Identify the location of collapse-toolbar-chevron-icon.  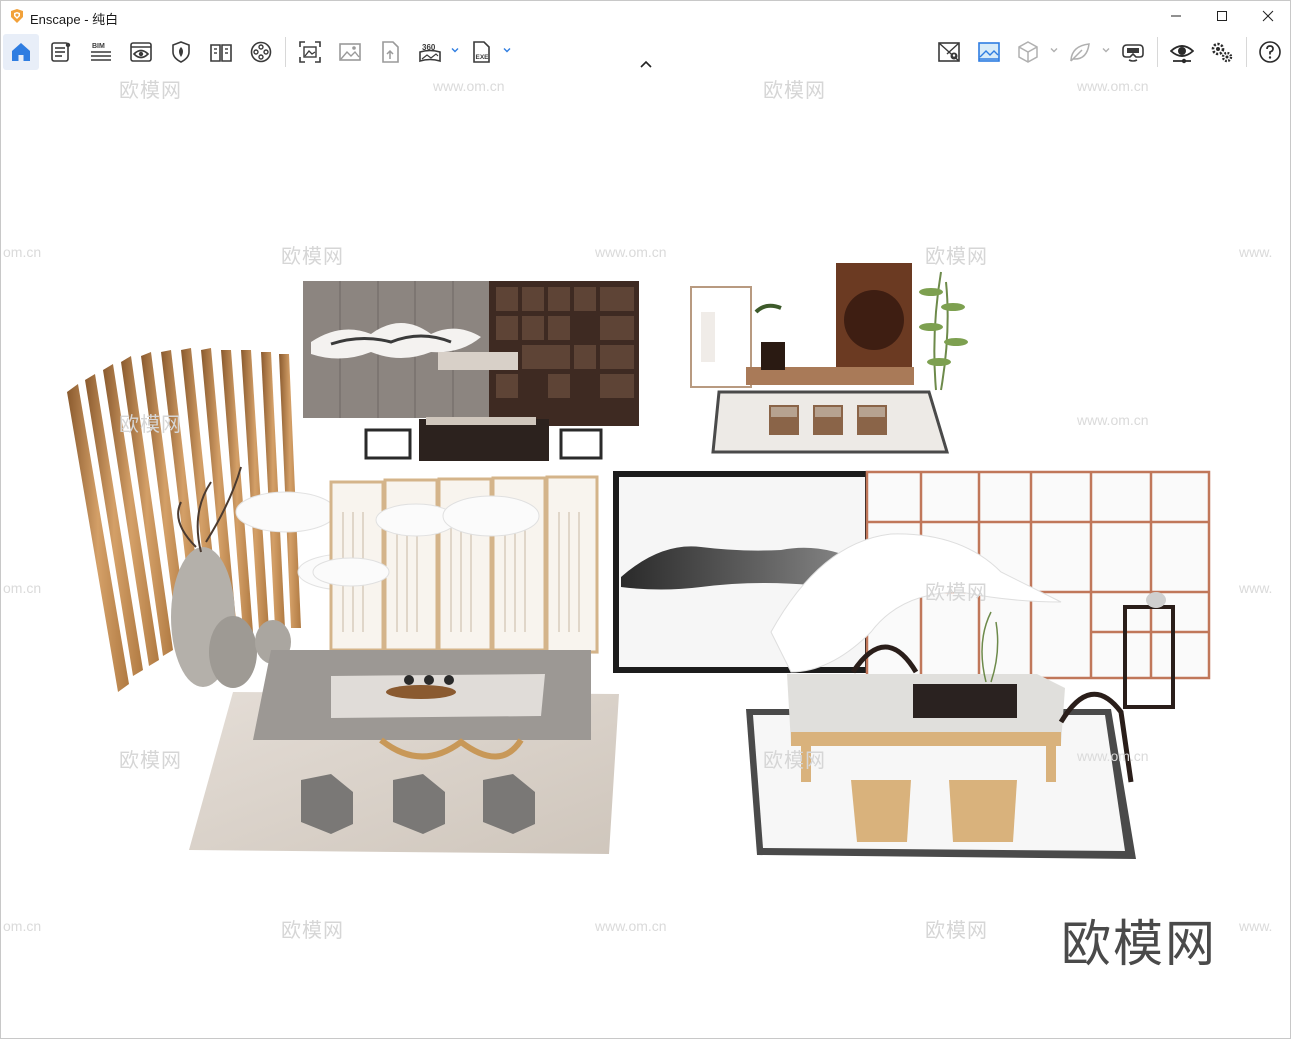
(646, 65).